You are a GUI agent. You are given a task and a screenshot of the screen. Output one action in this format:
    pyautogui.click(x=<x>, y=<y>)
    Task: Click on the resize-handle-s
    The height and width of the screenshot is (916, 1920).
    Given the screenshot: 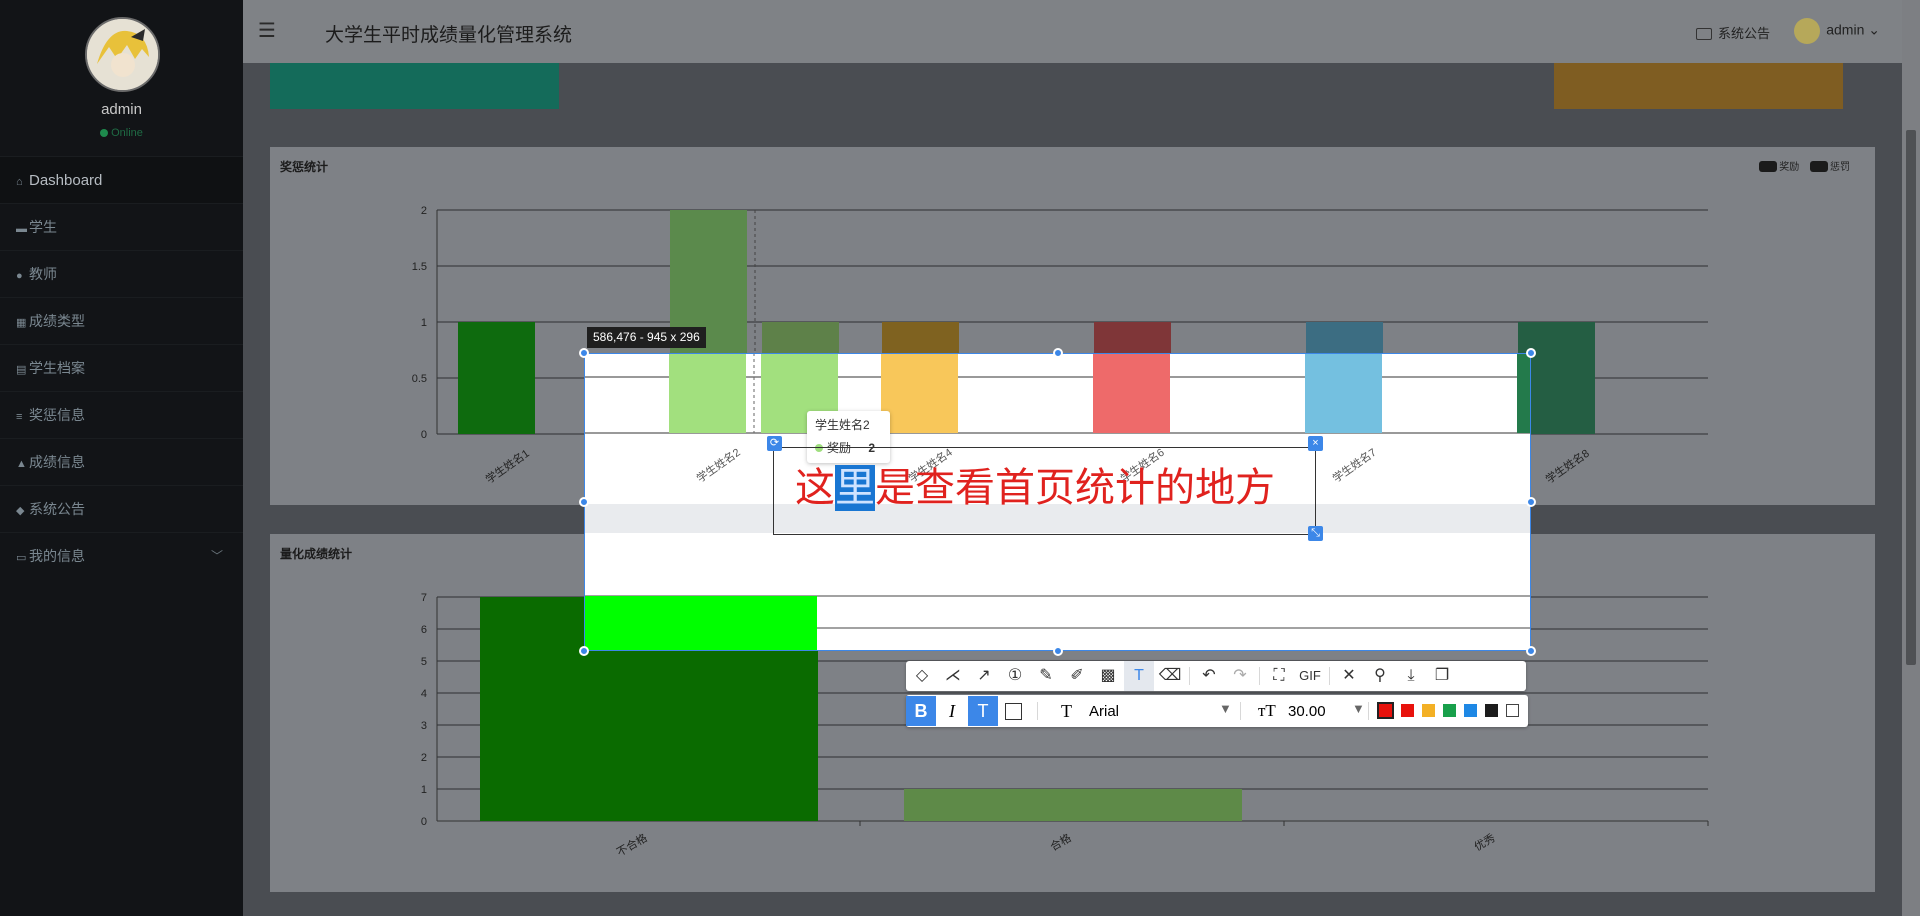 What is the action you would take?
    pyautogui.click(x=1058, y=651)
    